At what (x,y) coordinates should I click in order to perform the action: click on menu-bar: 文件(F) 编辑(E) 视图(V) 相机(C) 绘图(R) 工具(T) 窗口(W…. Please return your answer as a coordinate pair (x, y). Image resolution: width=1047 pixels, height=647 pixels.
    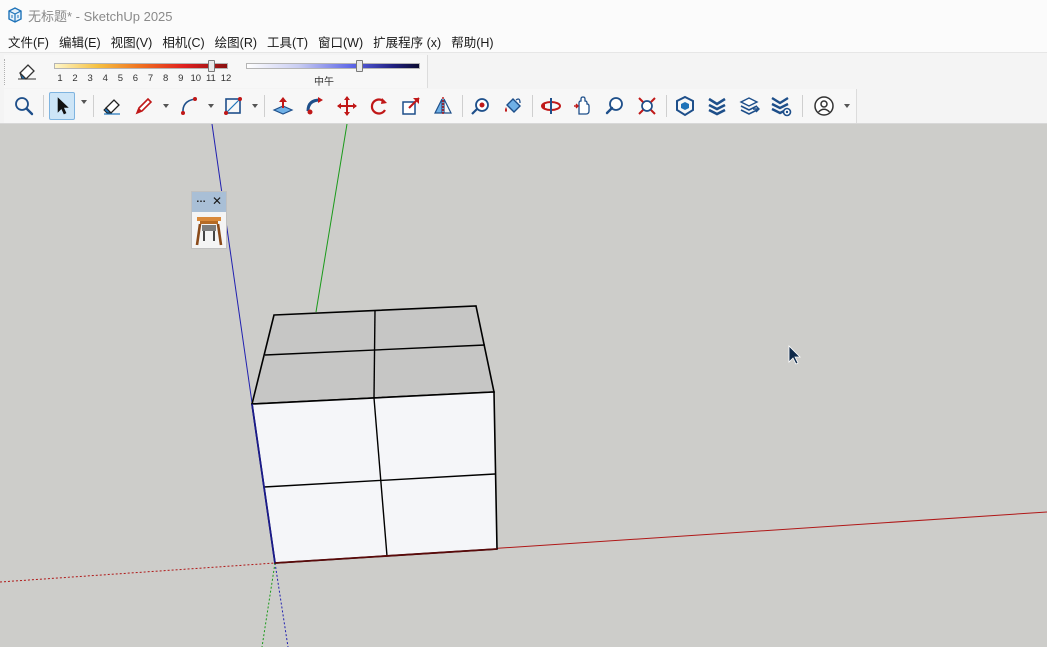
    Looking at the image, I should click on (523, 41).